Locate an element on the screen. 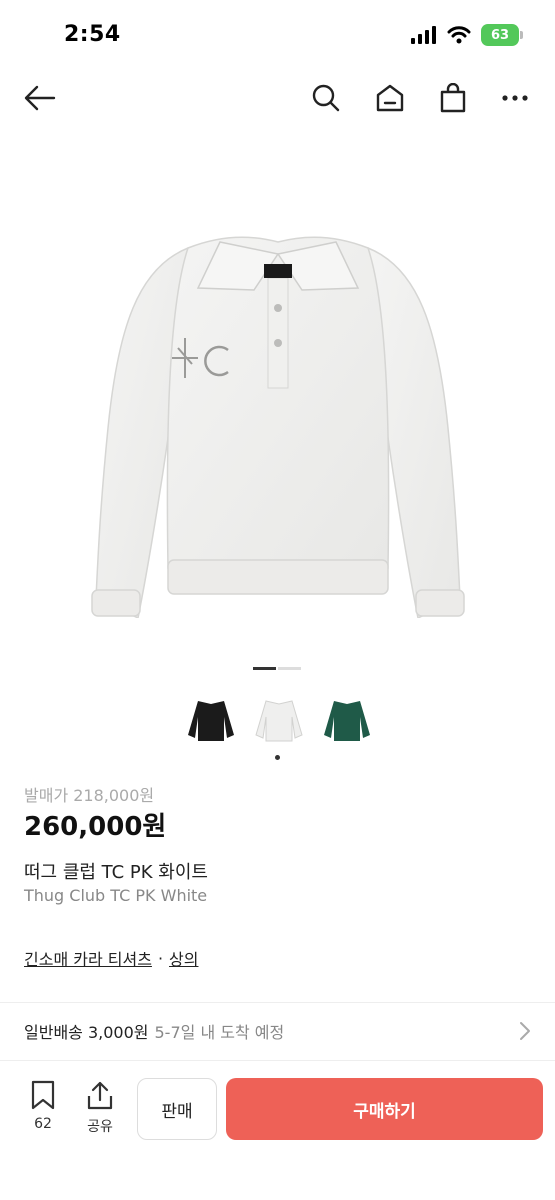  top-nav is located at coordinates (277, 98).